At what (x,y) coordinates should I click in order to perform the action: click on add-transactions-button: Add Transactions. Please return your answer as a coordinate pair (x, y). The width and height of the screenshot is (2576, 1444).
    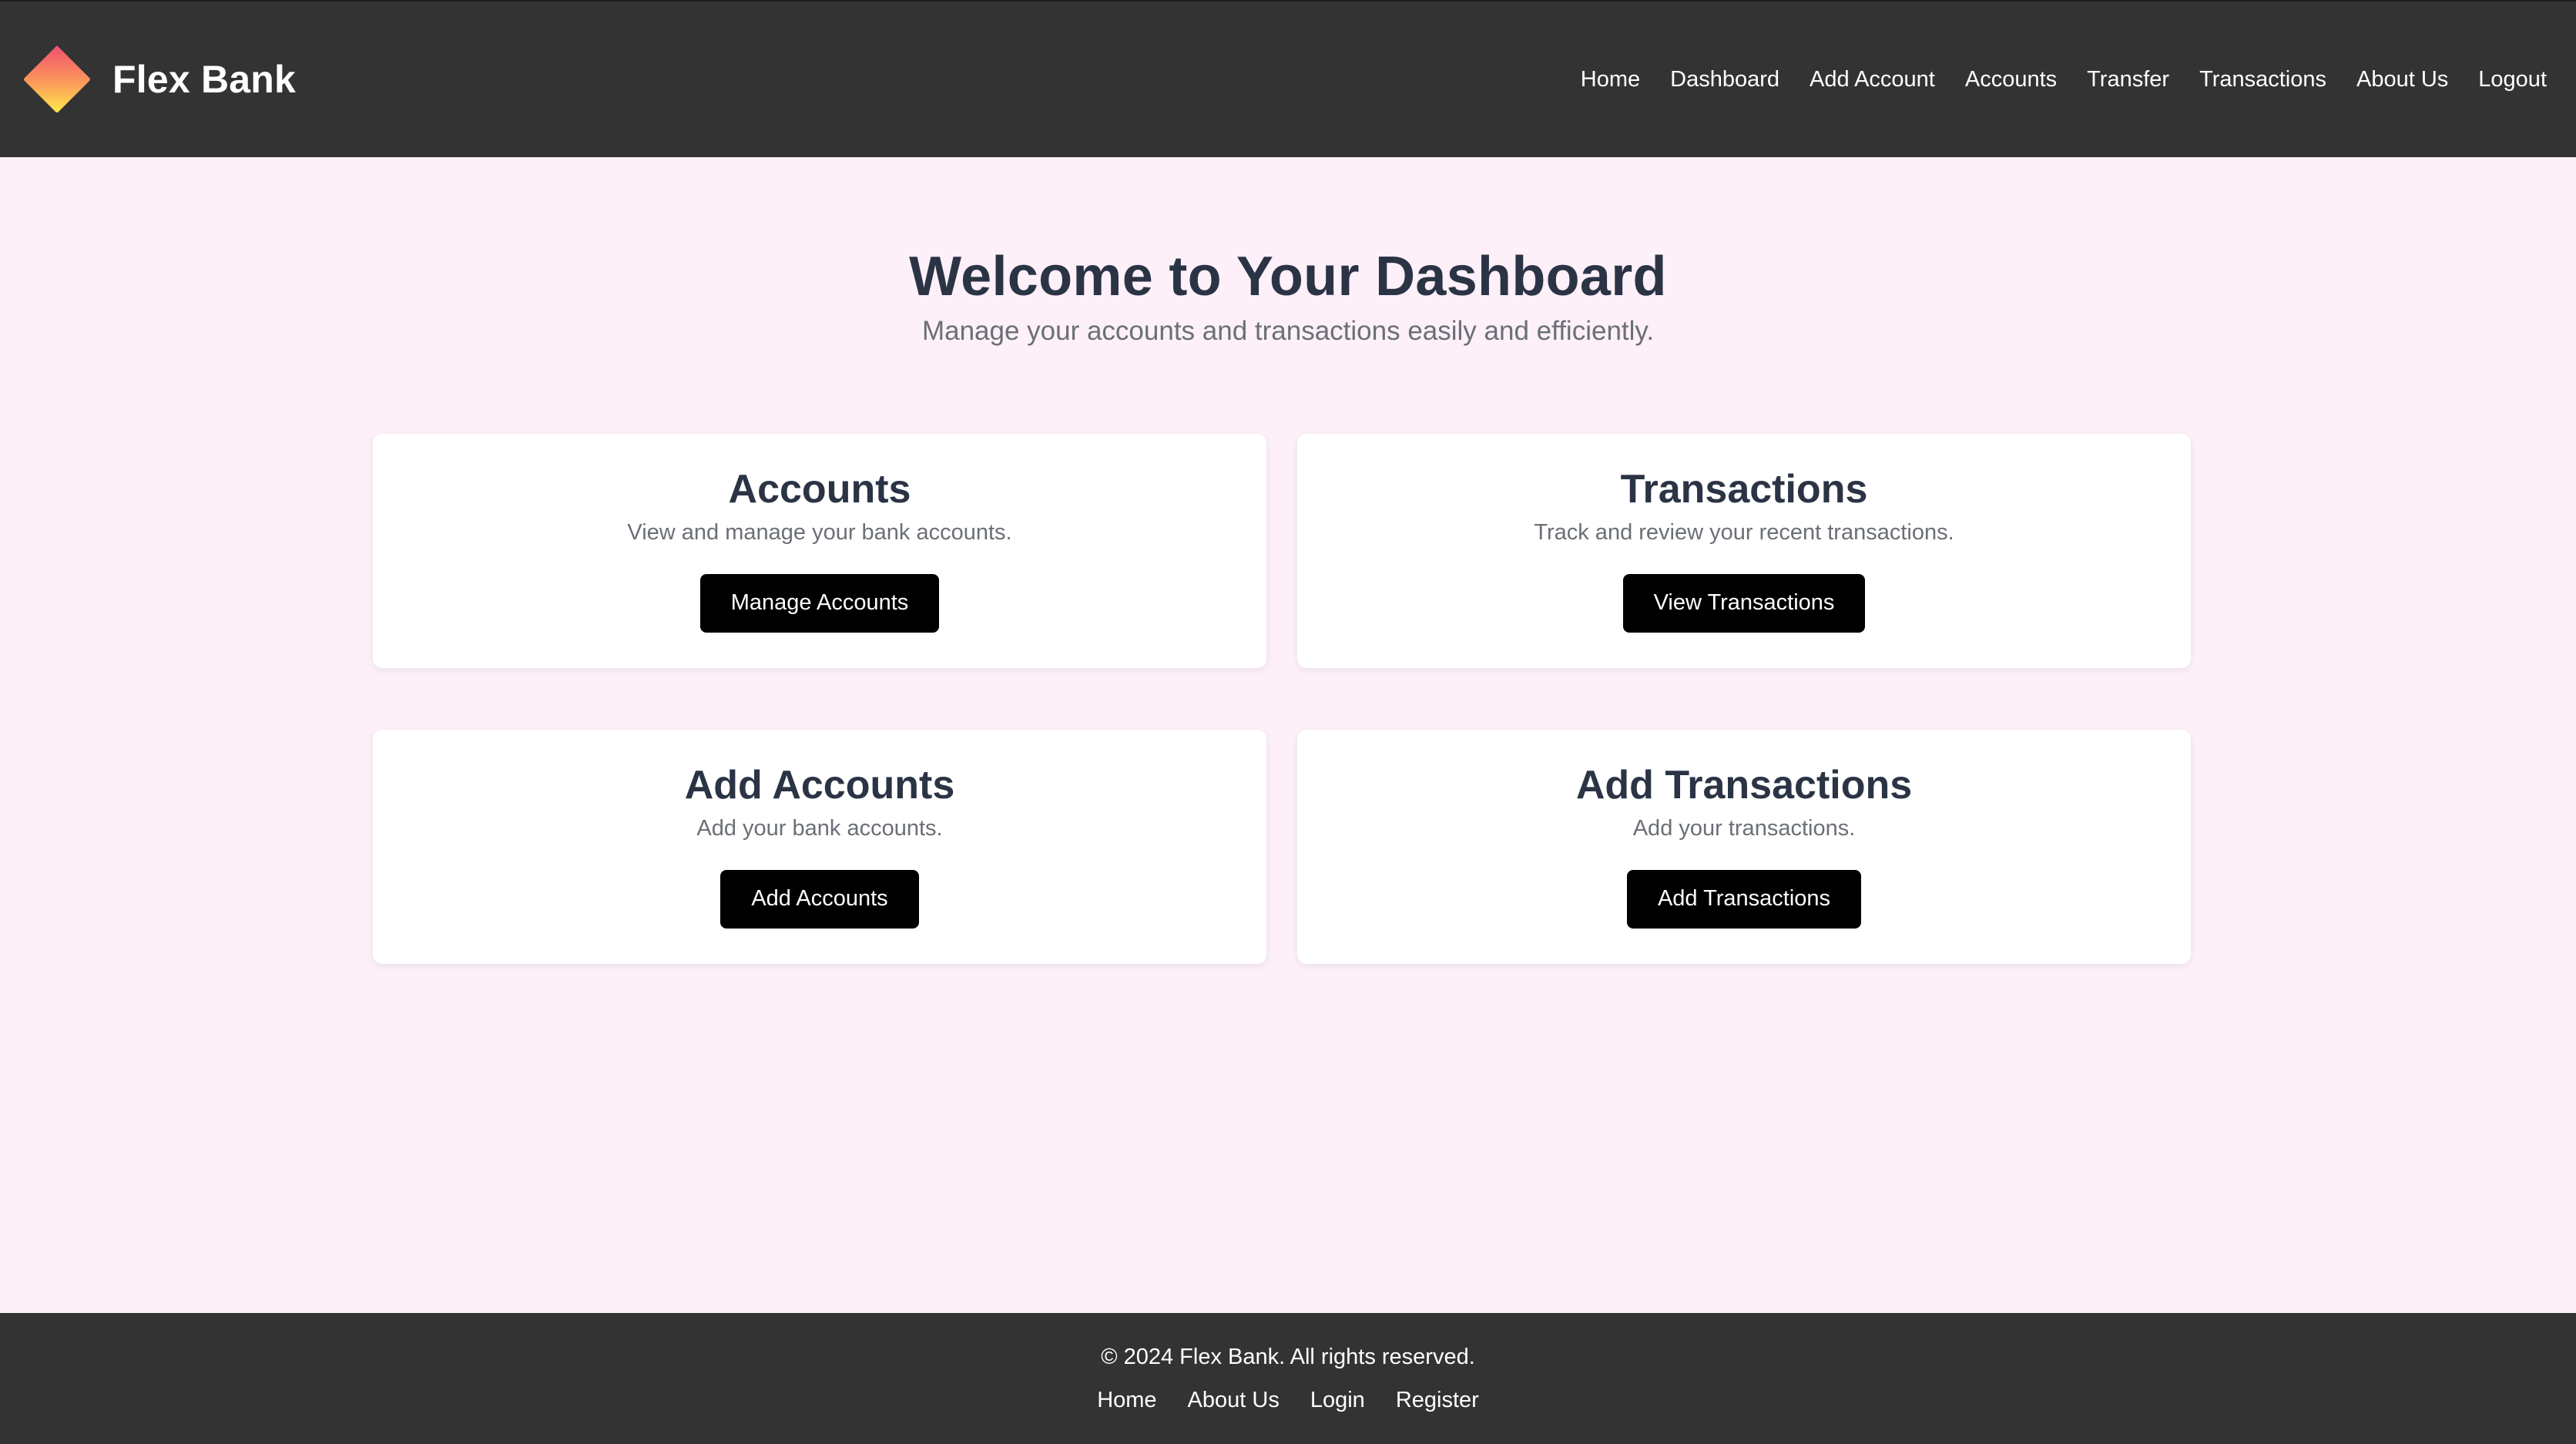
    Looking at the image, I should click on (1744, 899).